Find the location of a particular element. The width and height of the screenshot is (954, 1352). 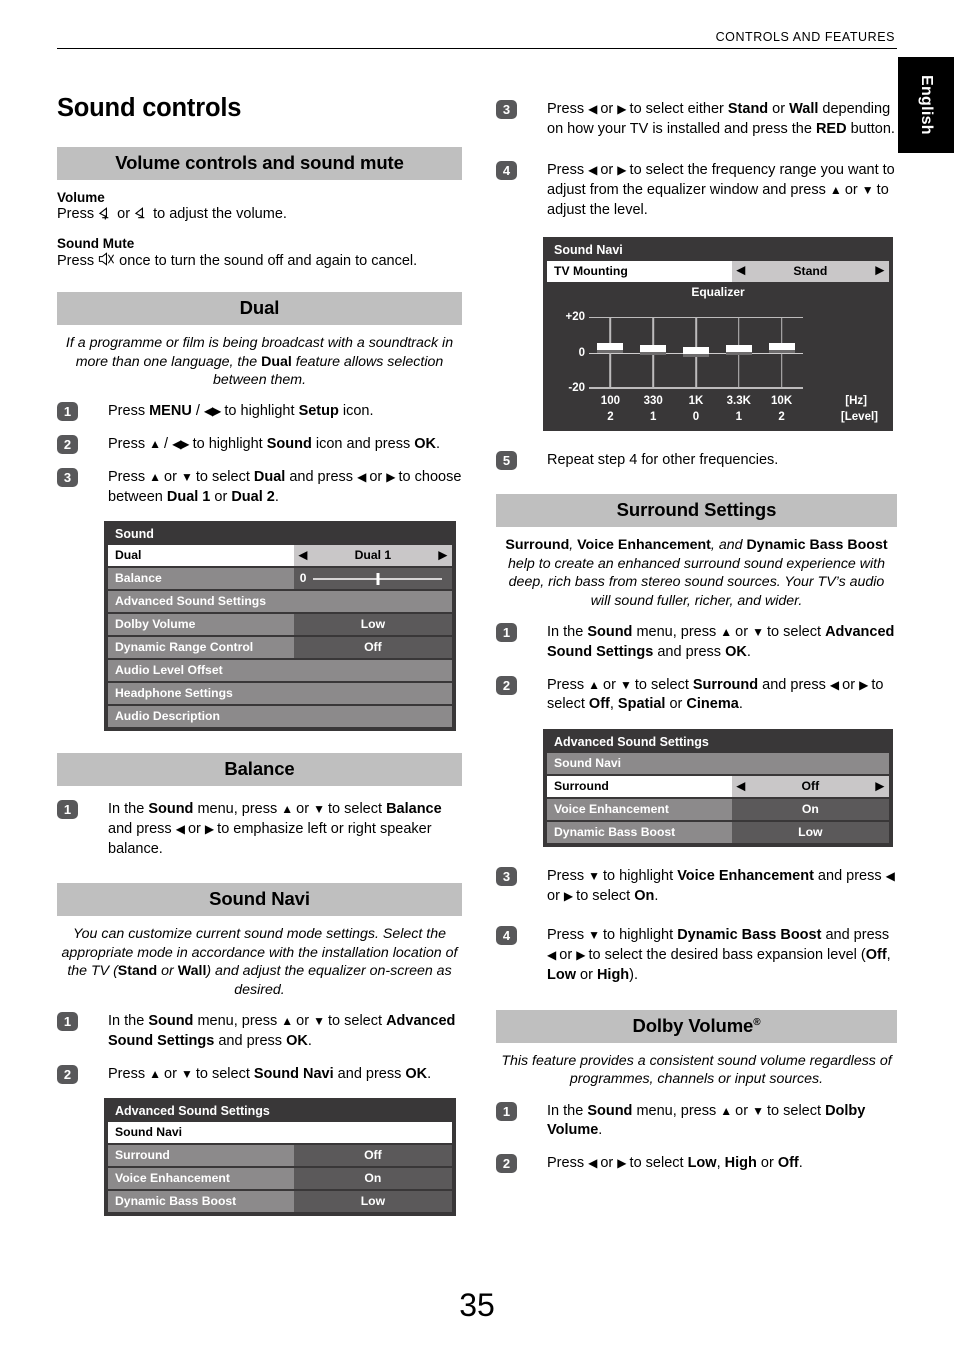

osd-row-label: Audio Description is located at coordinates (280, 717).